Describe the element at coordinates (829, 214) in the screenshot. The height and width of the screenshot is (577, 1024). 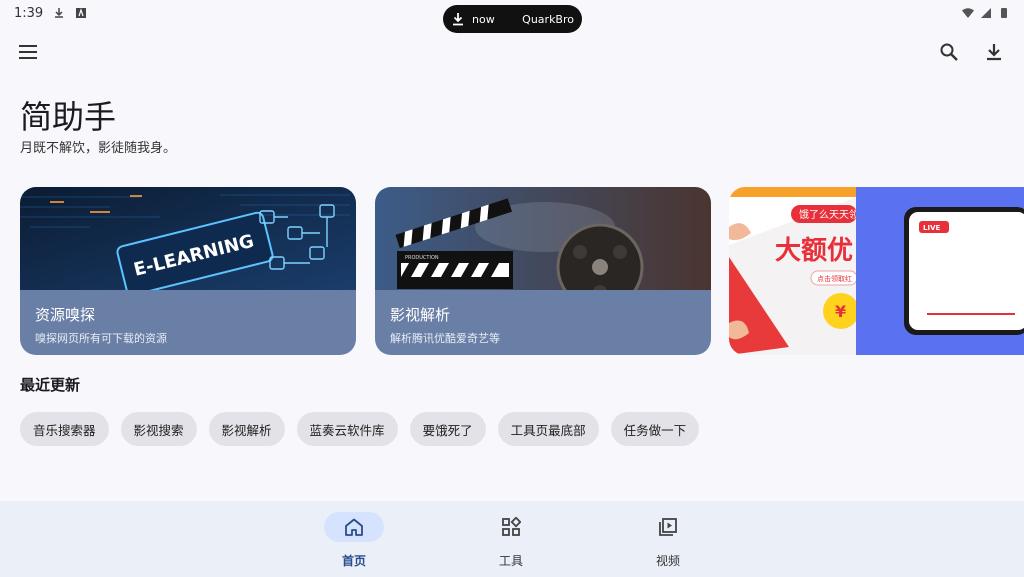
I see `promo-top-text: 饿了么天天领` at that location.